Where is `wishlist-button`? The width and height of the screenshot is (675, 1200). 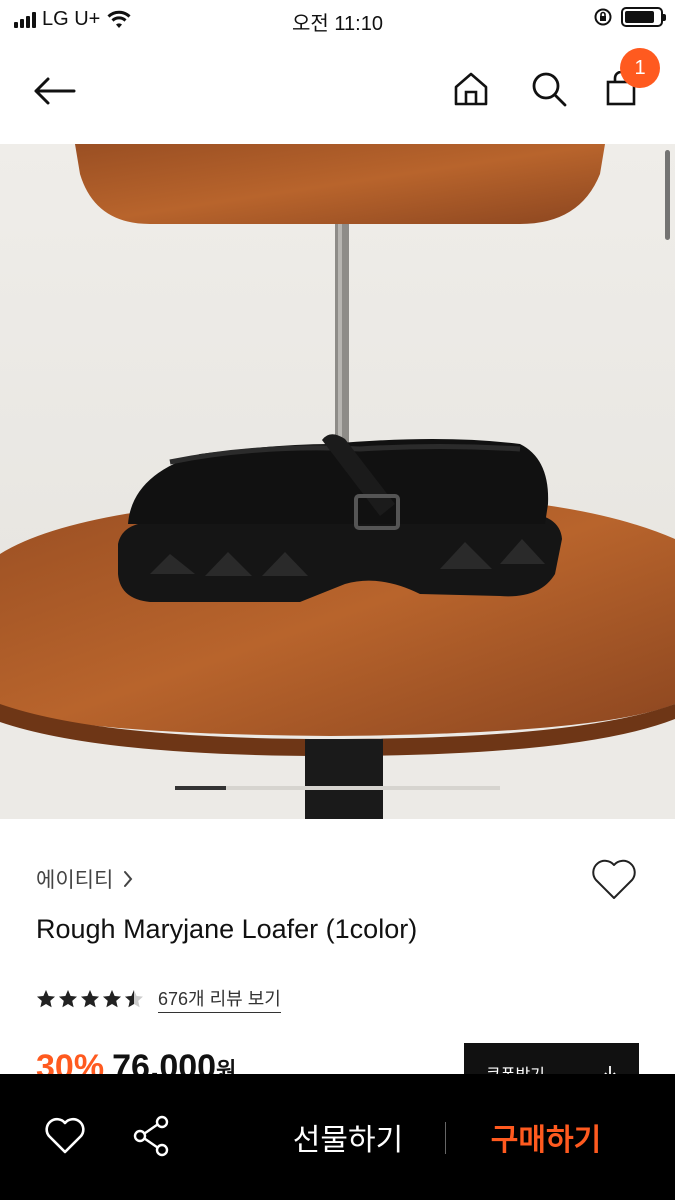
wishlist-button is located at coordinates (614, 879).